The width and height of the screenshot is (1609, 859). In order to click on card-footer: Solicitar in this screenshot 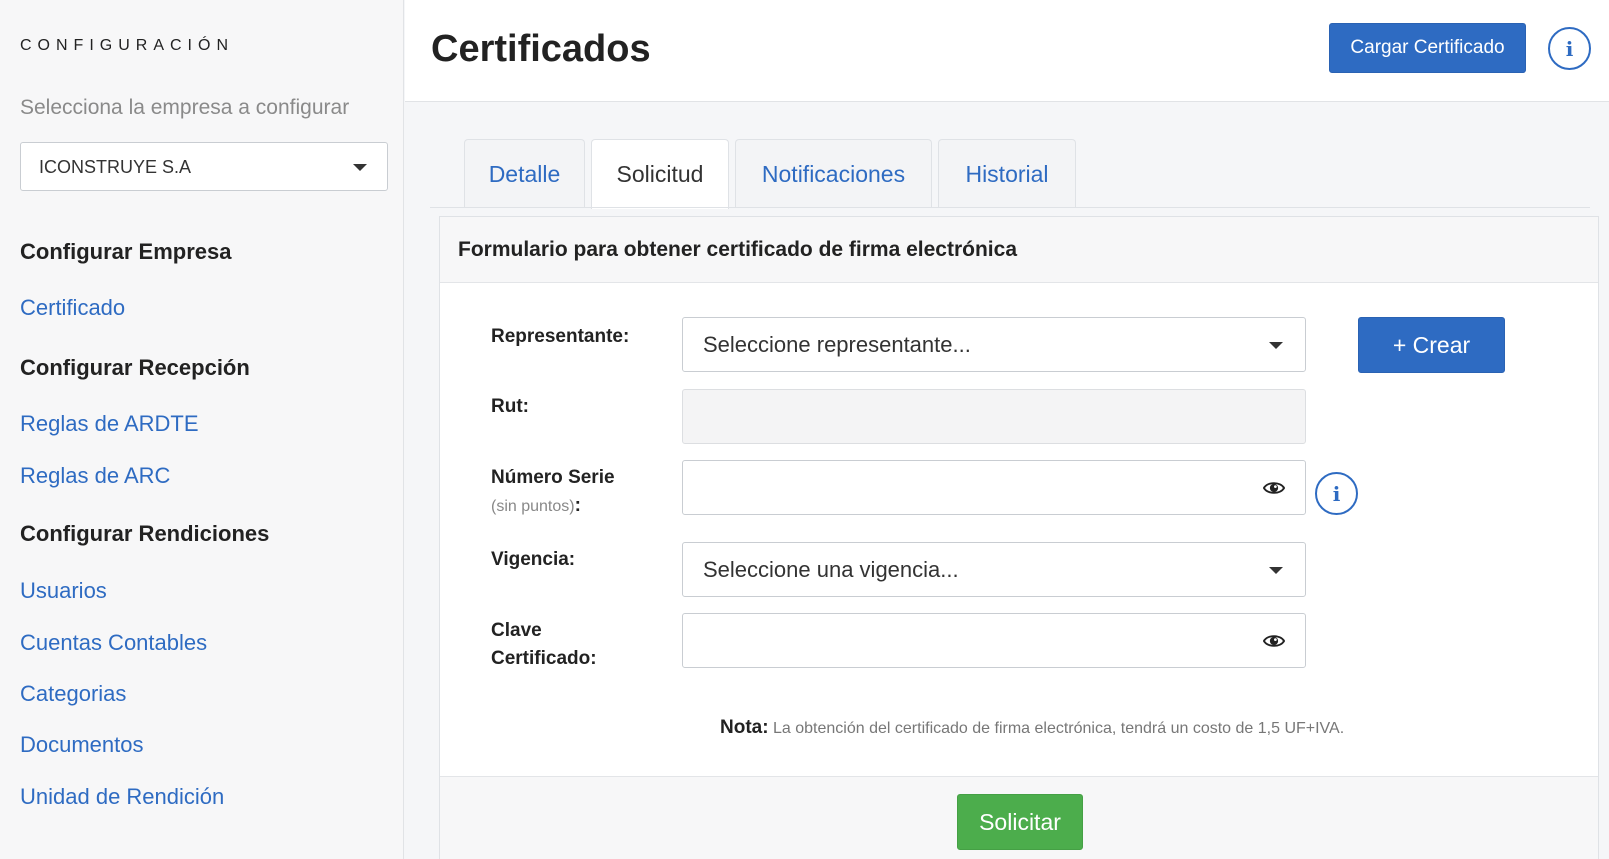, I will do `click(1019, 817)`.